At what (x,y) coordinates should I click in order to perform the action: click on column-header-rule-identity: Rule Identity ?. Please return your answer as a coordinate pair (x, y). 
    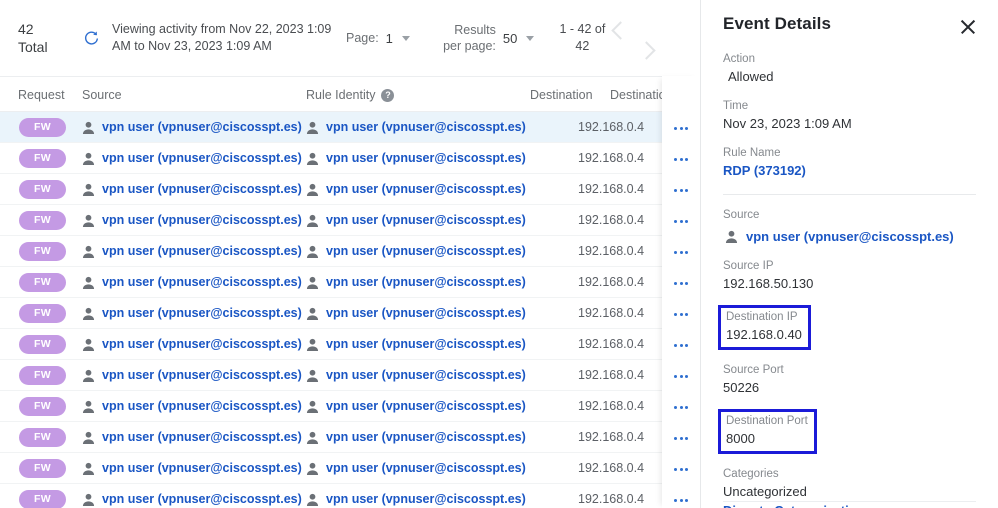
    Looking at the image, I should click on (350, 95).